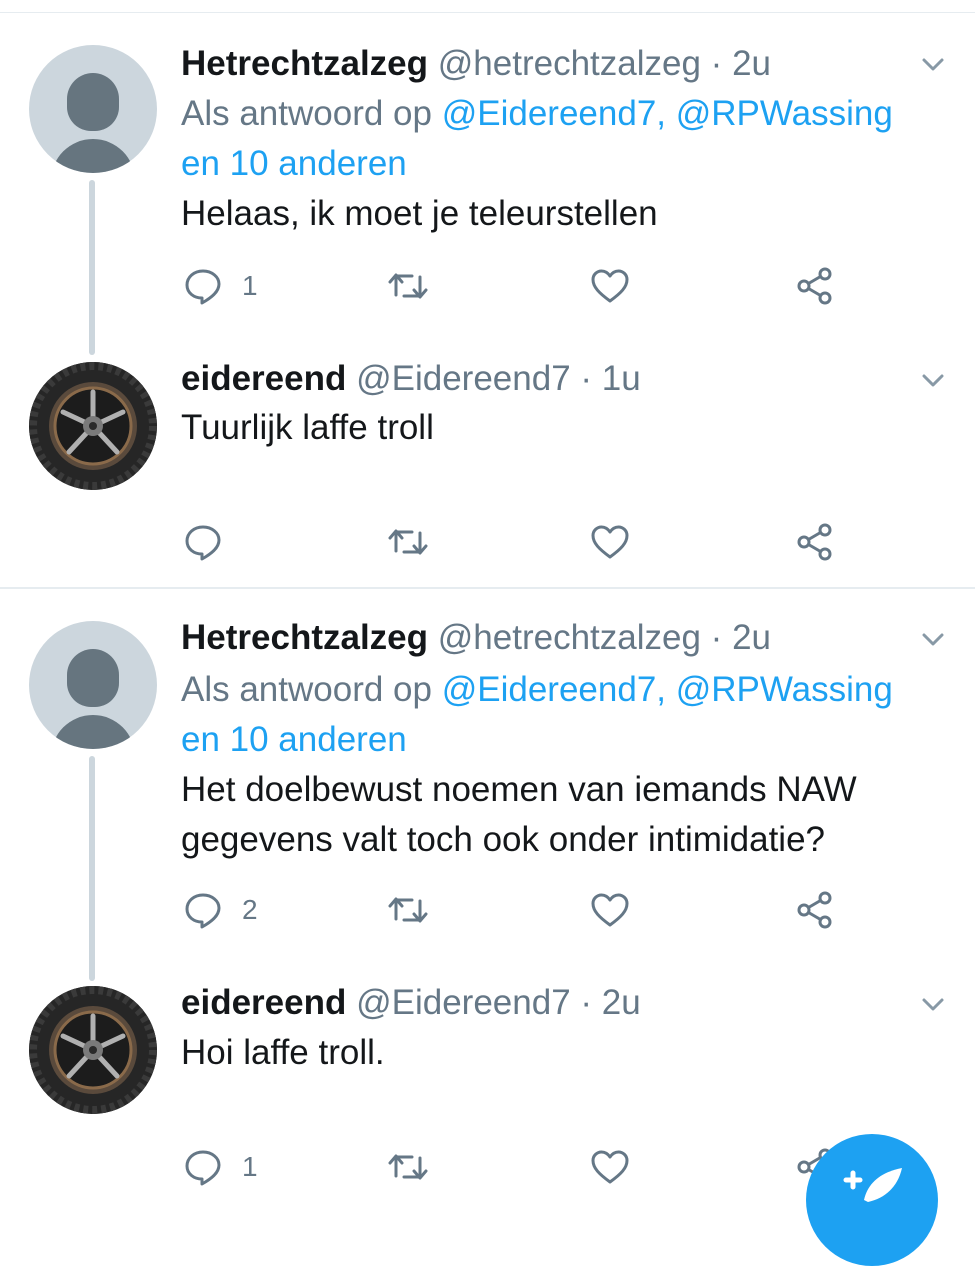 Image resolution: width=975 pixels, height=1266 pixels. What do you see at coordinates (487, 12) in the screenshot?
I see `top-divider` at bounding box center [487, 12].